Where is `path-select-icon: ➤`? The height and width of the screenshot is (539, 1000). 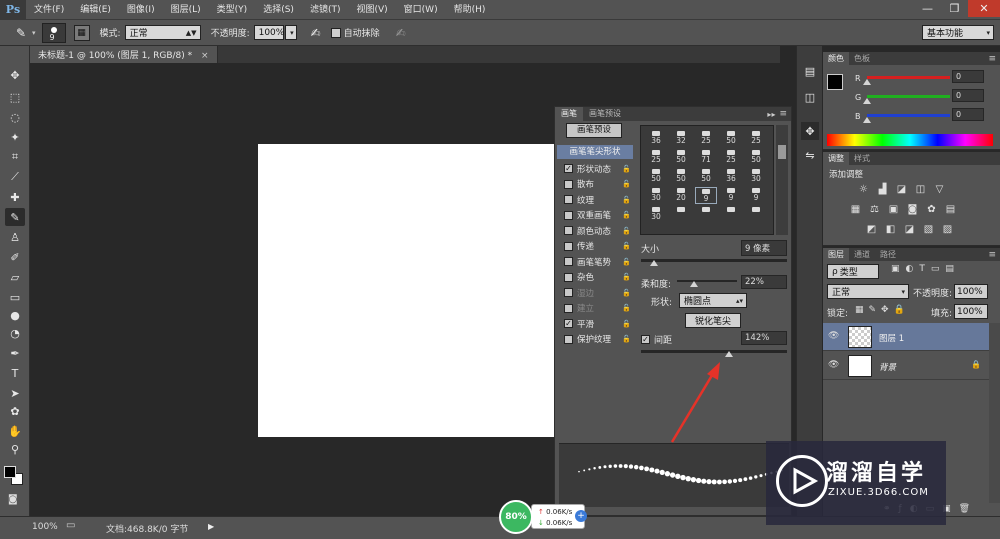 path-select-icon: ➤ is located at coordinates (15, 393).